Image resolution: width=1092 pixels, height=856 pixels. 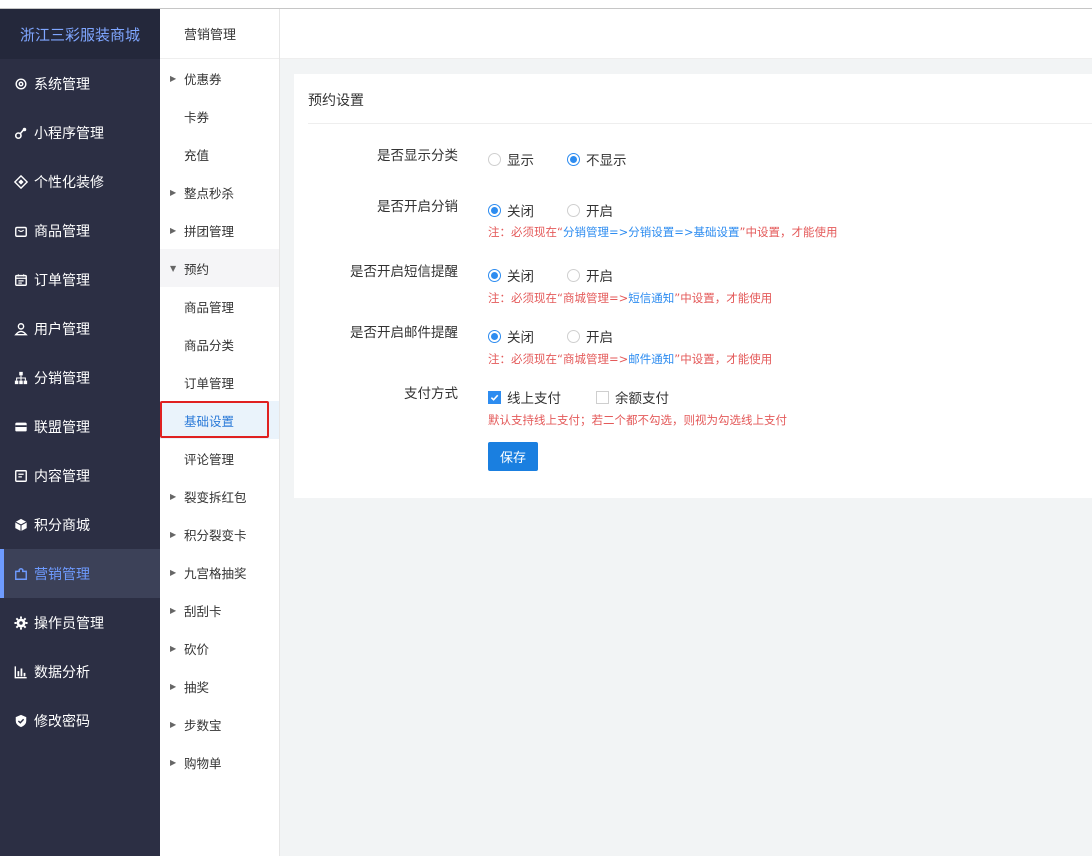 I want to click on sidebar-item: 系统管理, so click(x=80, y=83).